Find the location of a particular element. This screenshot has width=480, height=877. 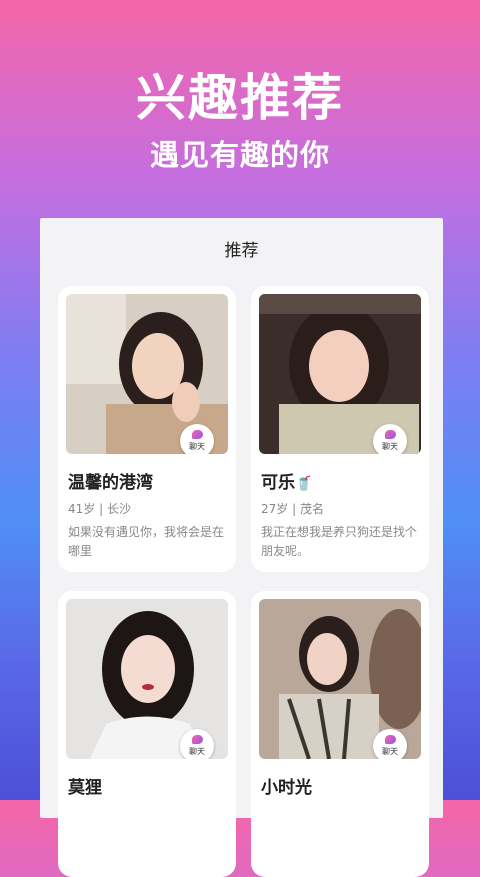

profile-card: 聊天 可乐🥤 27岁 | 茂名 我正在想我是养只狗还是找个朋友呢。 is located at coordinates (340, 429).